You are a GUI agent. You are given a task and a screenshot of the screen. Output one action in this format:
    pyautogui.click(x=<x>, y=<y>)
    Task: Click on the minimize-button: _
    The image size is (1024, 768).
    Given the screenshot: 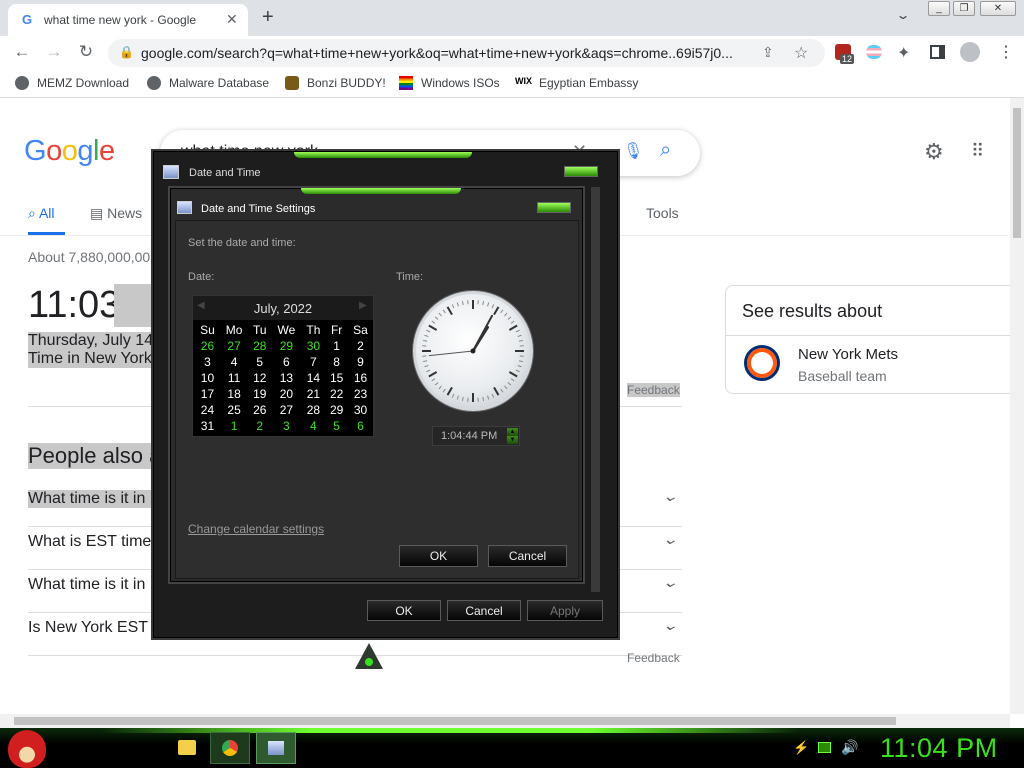 What is the action you would take?
    pyautogui.click(x=939, y=8)
    